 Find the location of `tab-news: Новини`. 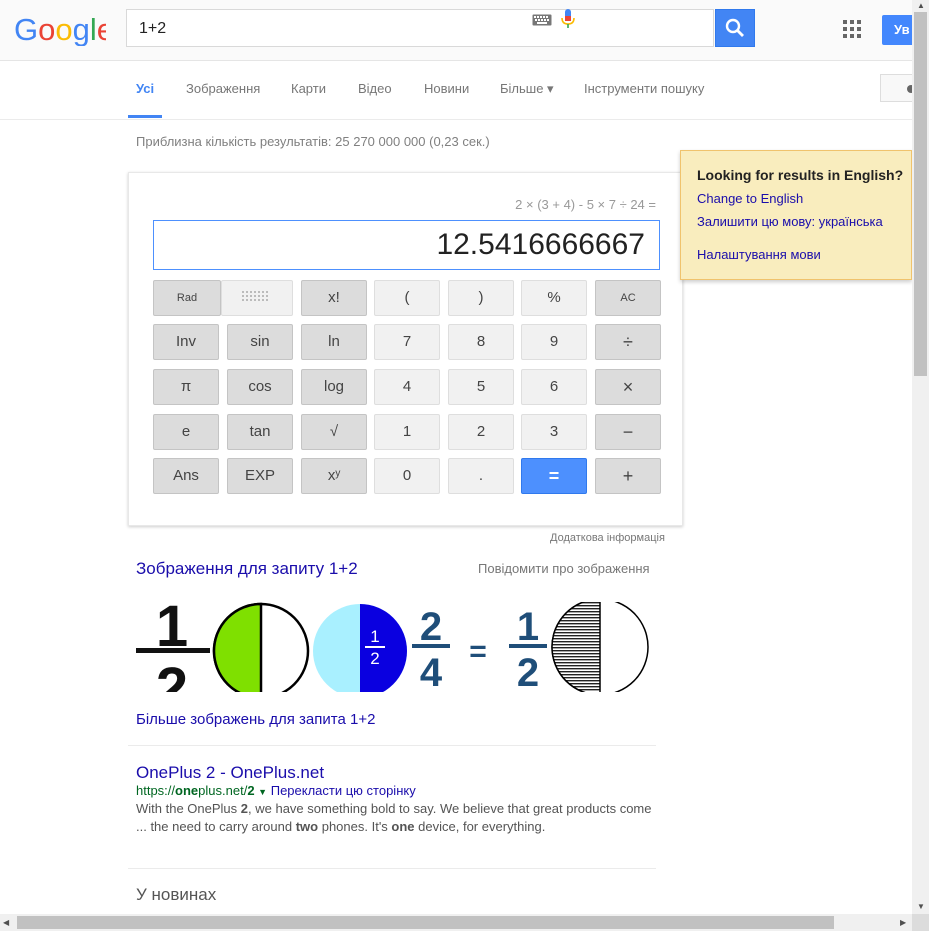

tab-news: Новини is located at coordinates (446, 88).